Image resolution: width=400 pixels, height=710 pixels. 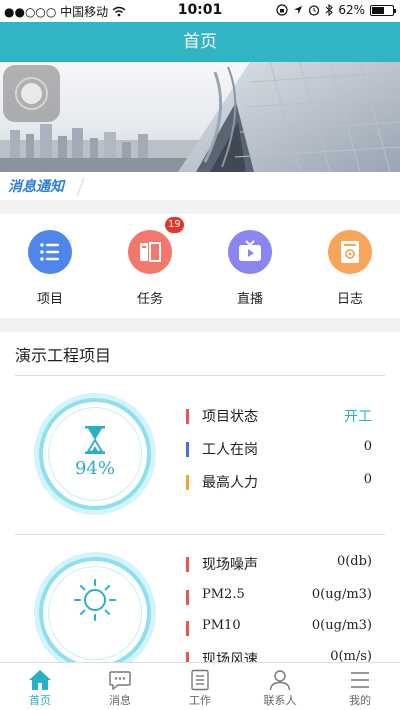 I want to click on work-icon, so click(x=200, y=680).